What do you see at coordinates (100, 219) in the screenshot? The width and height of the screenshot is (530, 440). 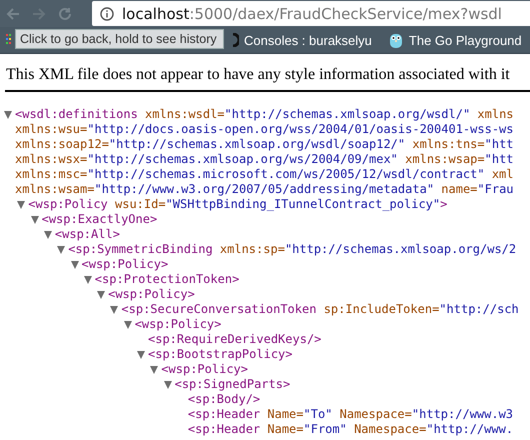 I see `xml-code-line: <wsp:ExactlyOne>` at bounding box center [100, 219].